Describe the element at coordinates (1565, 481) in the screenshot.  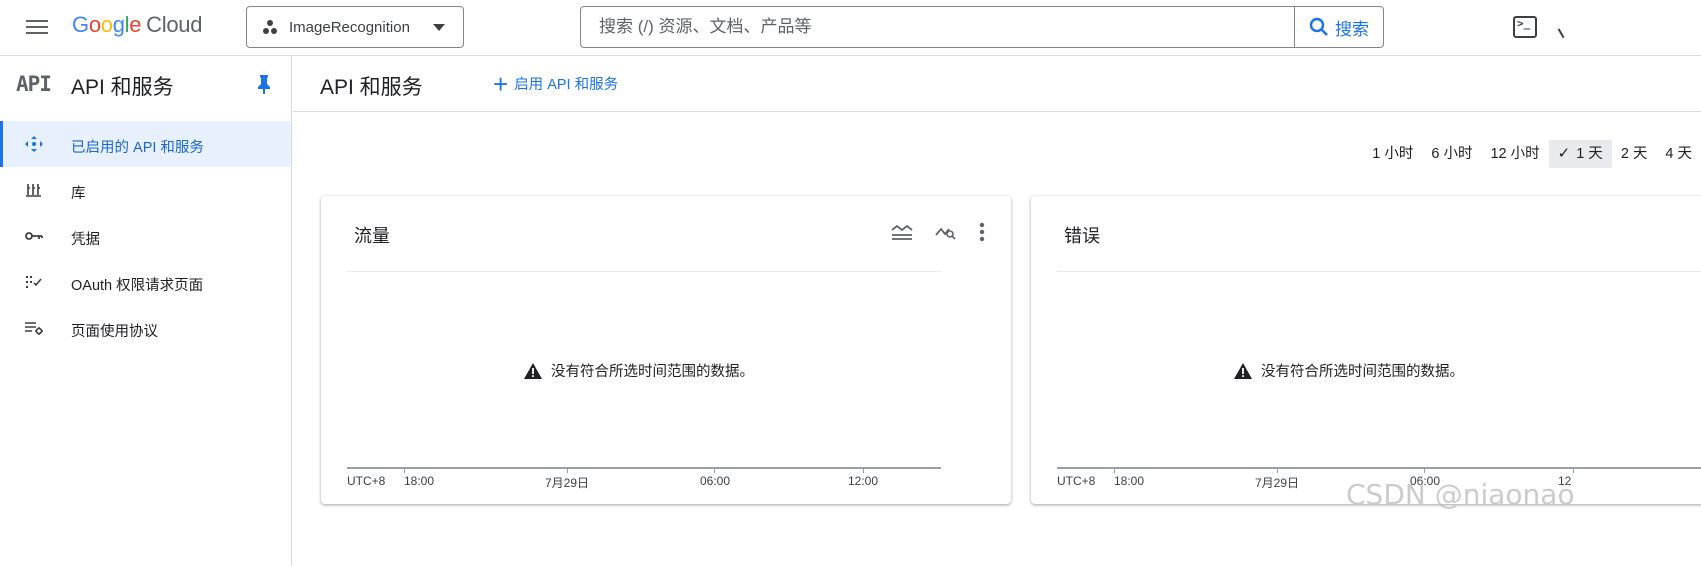
I see `axis-tick-label: 12` at that location.